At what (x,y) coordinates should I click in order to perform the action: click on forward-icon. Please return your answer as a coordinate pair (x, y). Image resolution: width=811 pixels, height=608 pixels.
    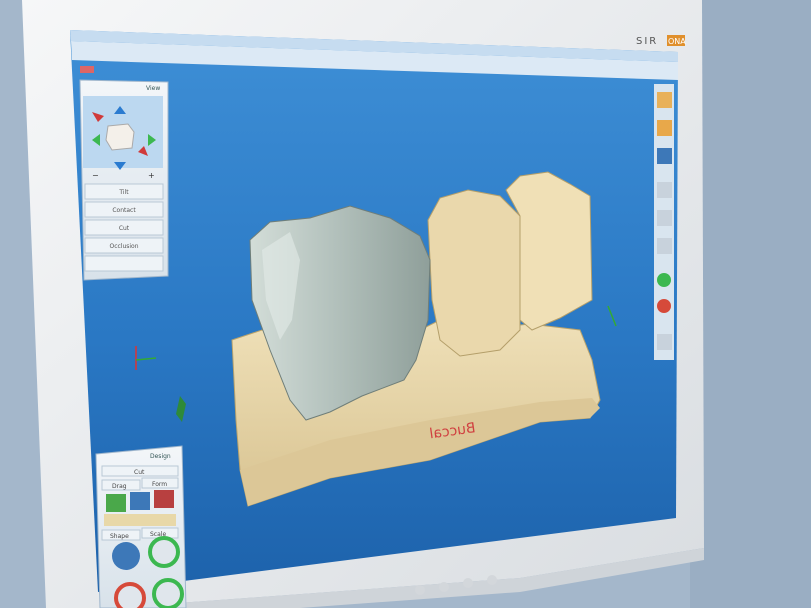
    Looking at the image, I should click on (664, 280).